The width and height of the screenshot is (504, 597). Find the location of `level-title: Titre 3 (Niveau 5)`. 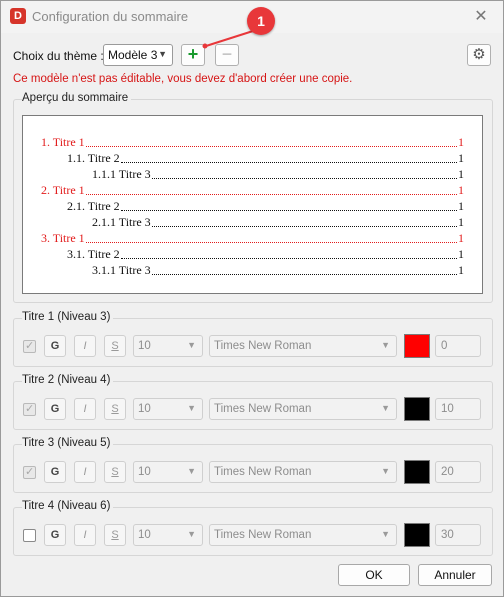

level-title: Titre 3 (Niveau 5) is located at coordinates (68, 443).